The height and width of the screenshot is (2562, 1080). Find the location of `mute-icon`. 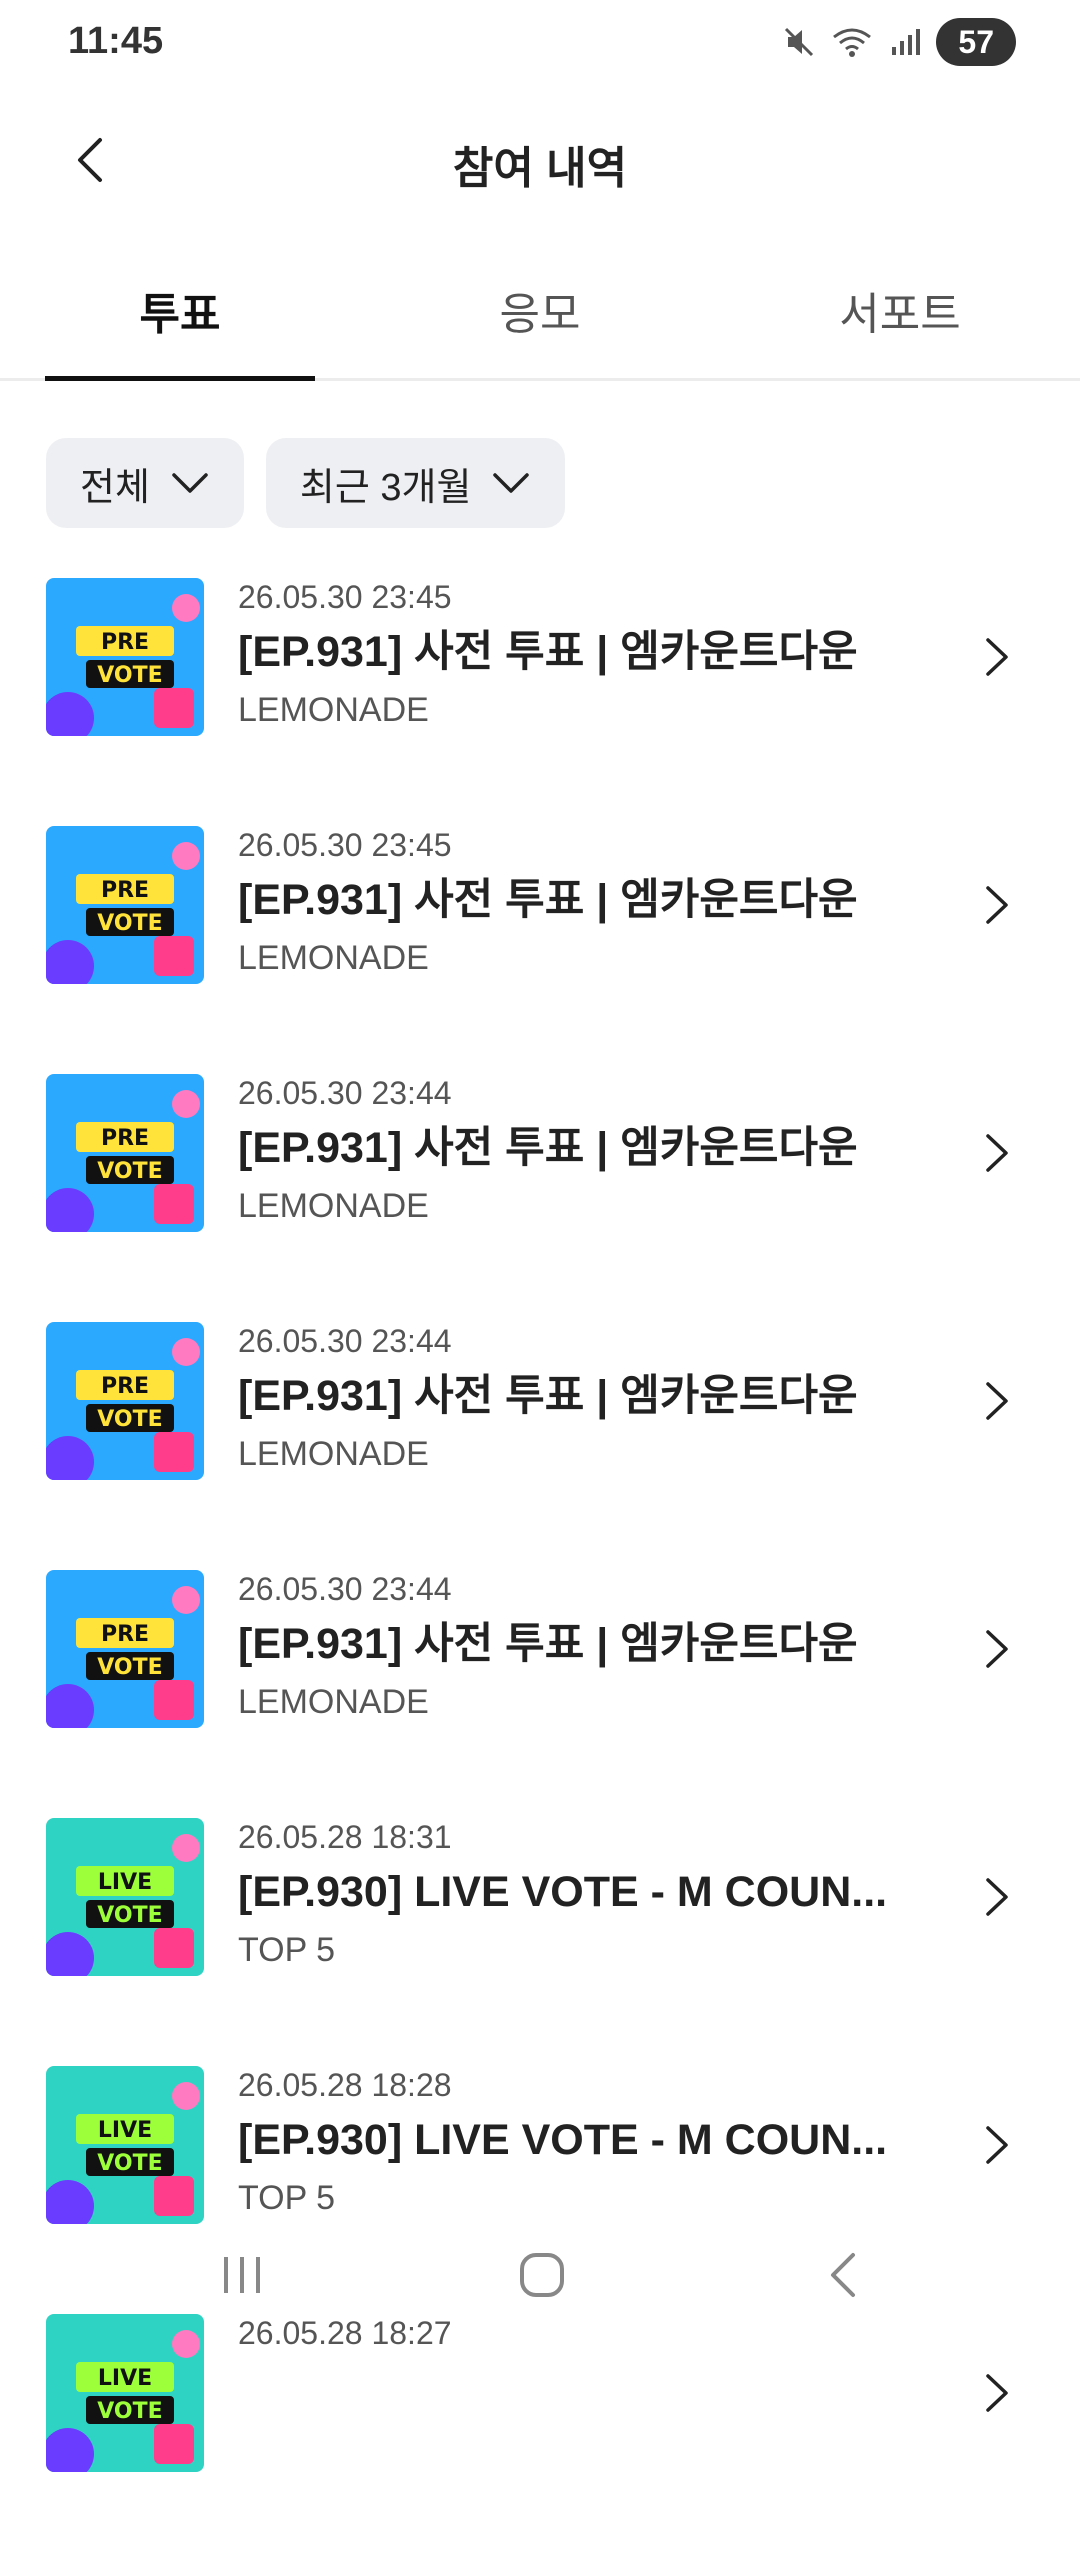

mute-icon is located at coordinates (799, 42).